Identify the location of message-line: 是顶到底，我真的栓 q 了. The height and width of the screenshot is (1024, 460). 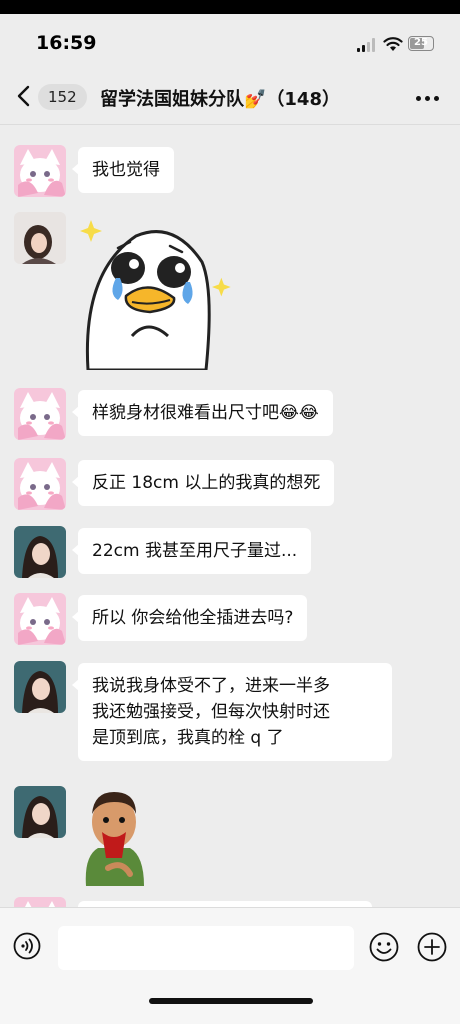
(188, 738).